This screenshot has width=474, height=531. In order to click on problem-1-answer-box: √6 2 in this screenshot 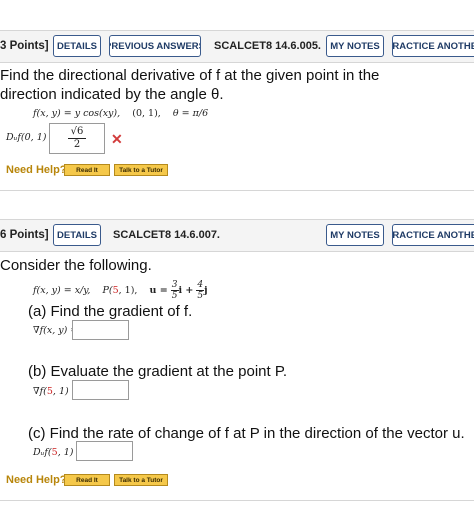, I will do `click(77, 138)`.